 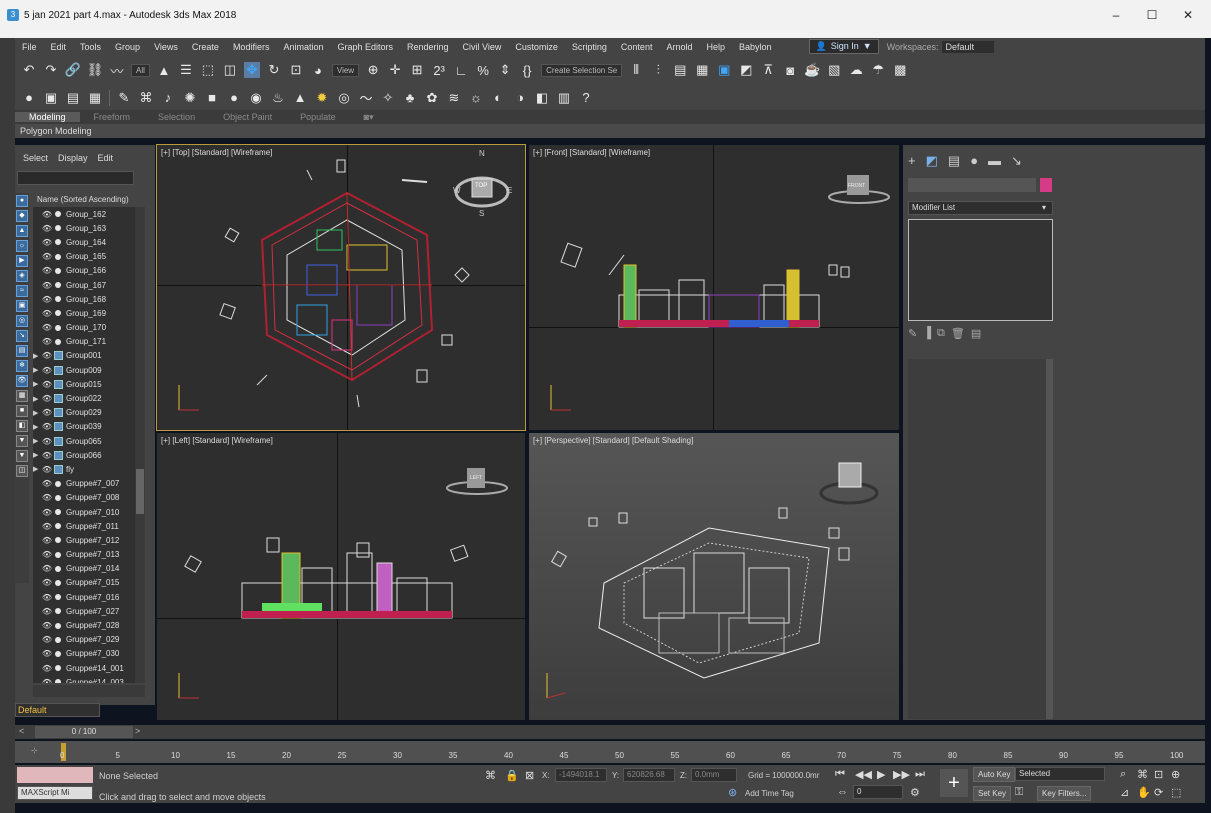 I want to click on current-frame-field: 0, so click(x=878, y=792).